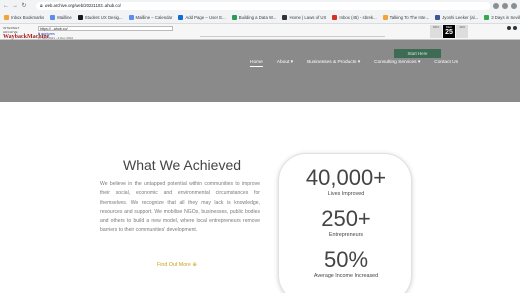  Describe the element at coordinates (26, 33) in the screenshot. I see `wayback-logo: INTERNET ARCHIVE WaybackMachine` at that location.